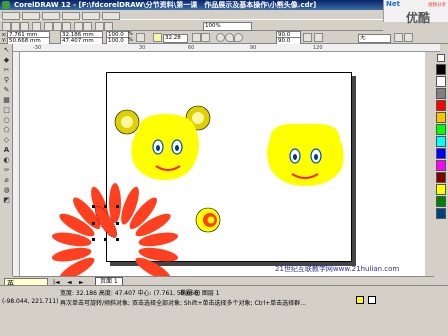 The width and height of the screenshot is (448, 336). What do you see at coordinates (6, 110) in the screenshot?
I see `rectangle-tool-icon: □` at bounding box center [6, 110].